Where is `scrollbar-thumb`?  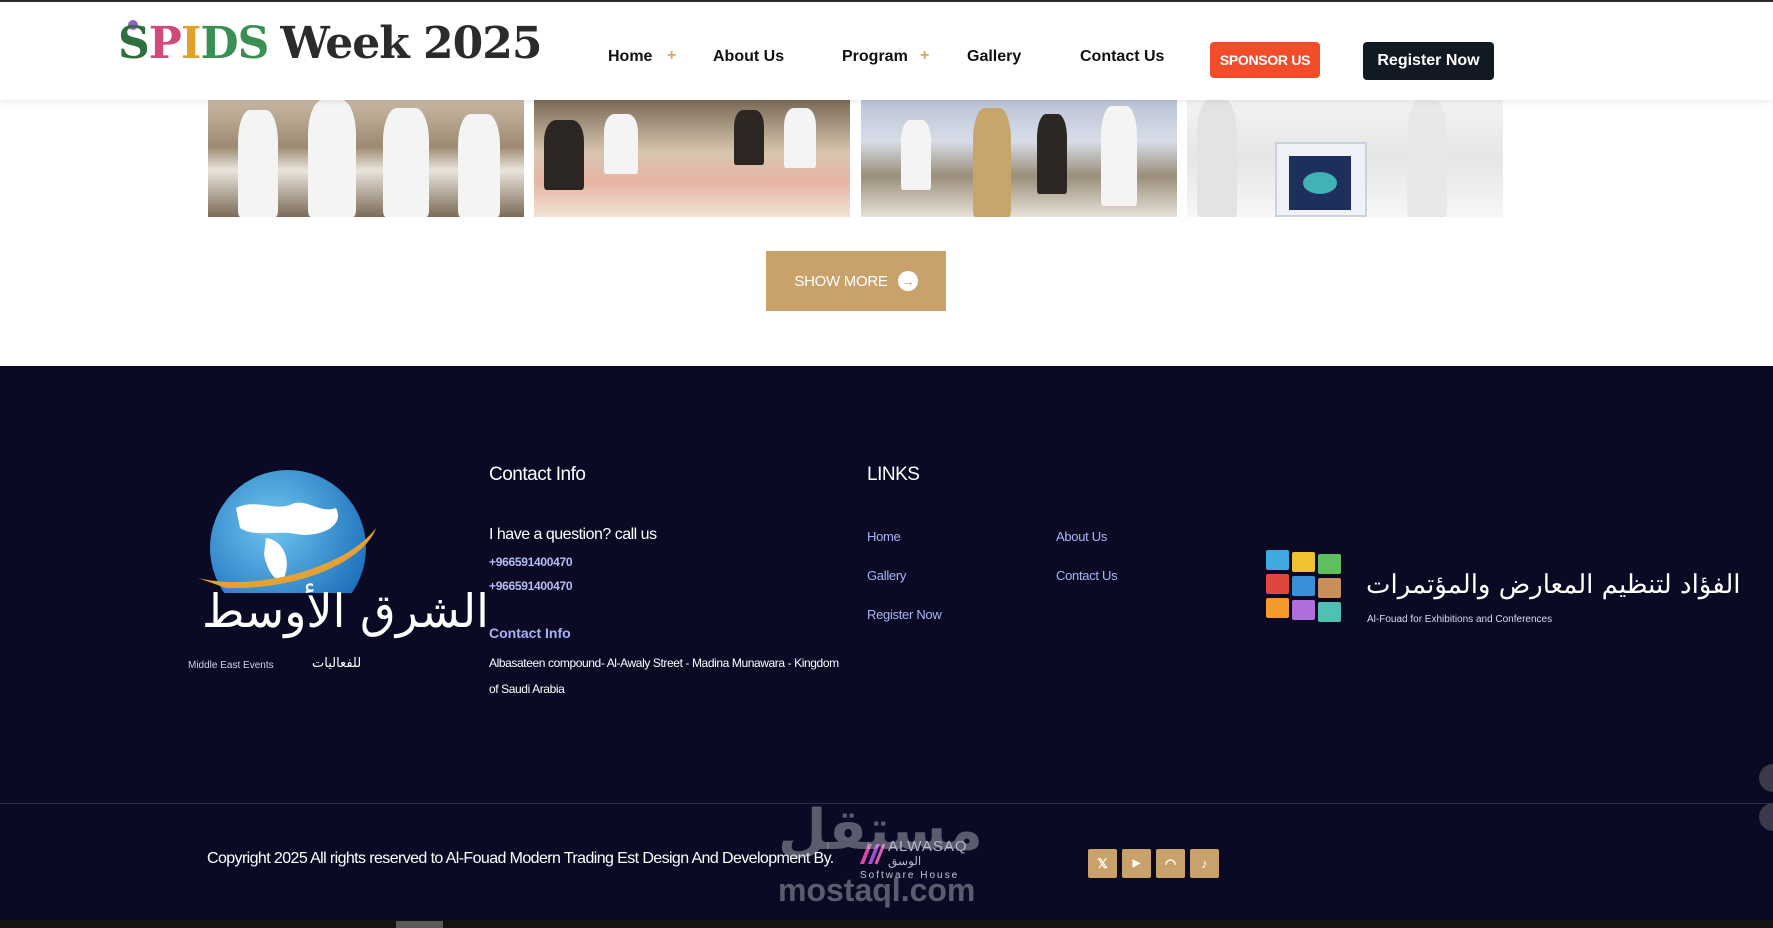
scrollbar-thumb is located at coordinates (419, 924).